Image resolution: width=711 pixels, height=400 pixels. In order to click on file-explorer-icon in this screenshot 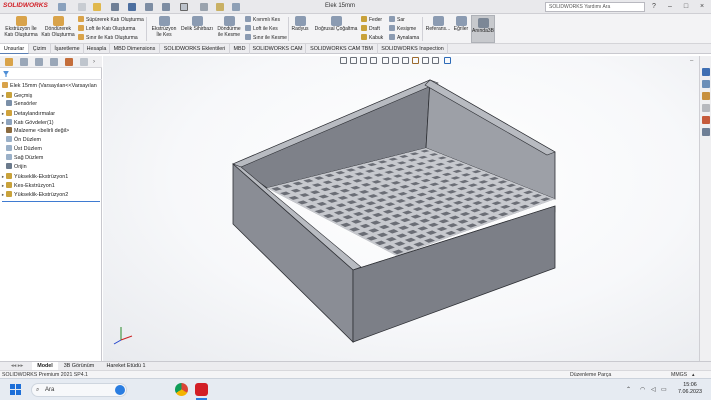, I will do `click(706, 96)`.